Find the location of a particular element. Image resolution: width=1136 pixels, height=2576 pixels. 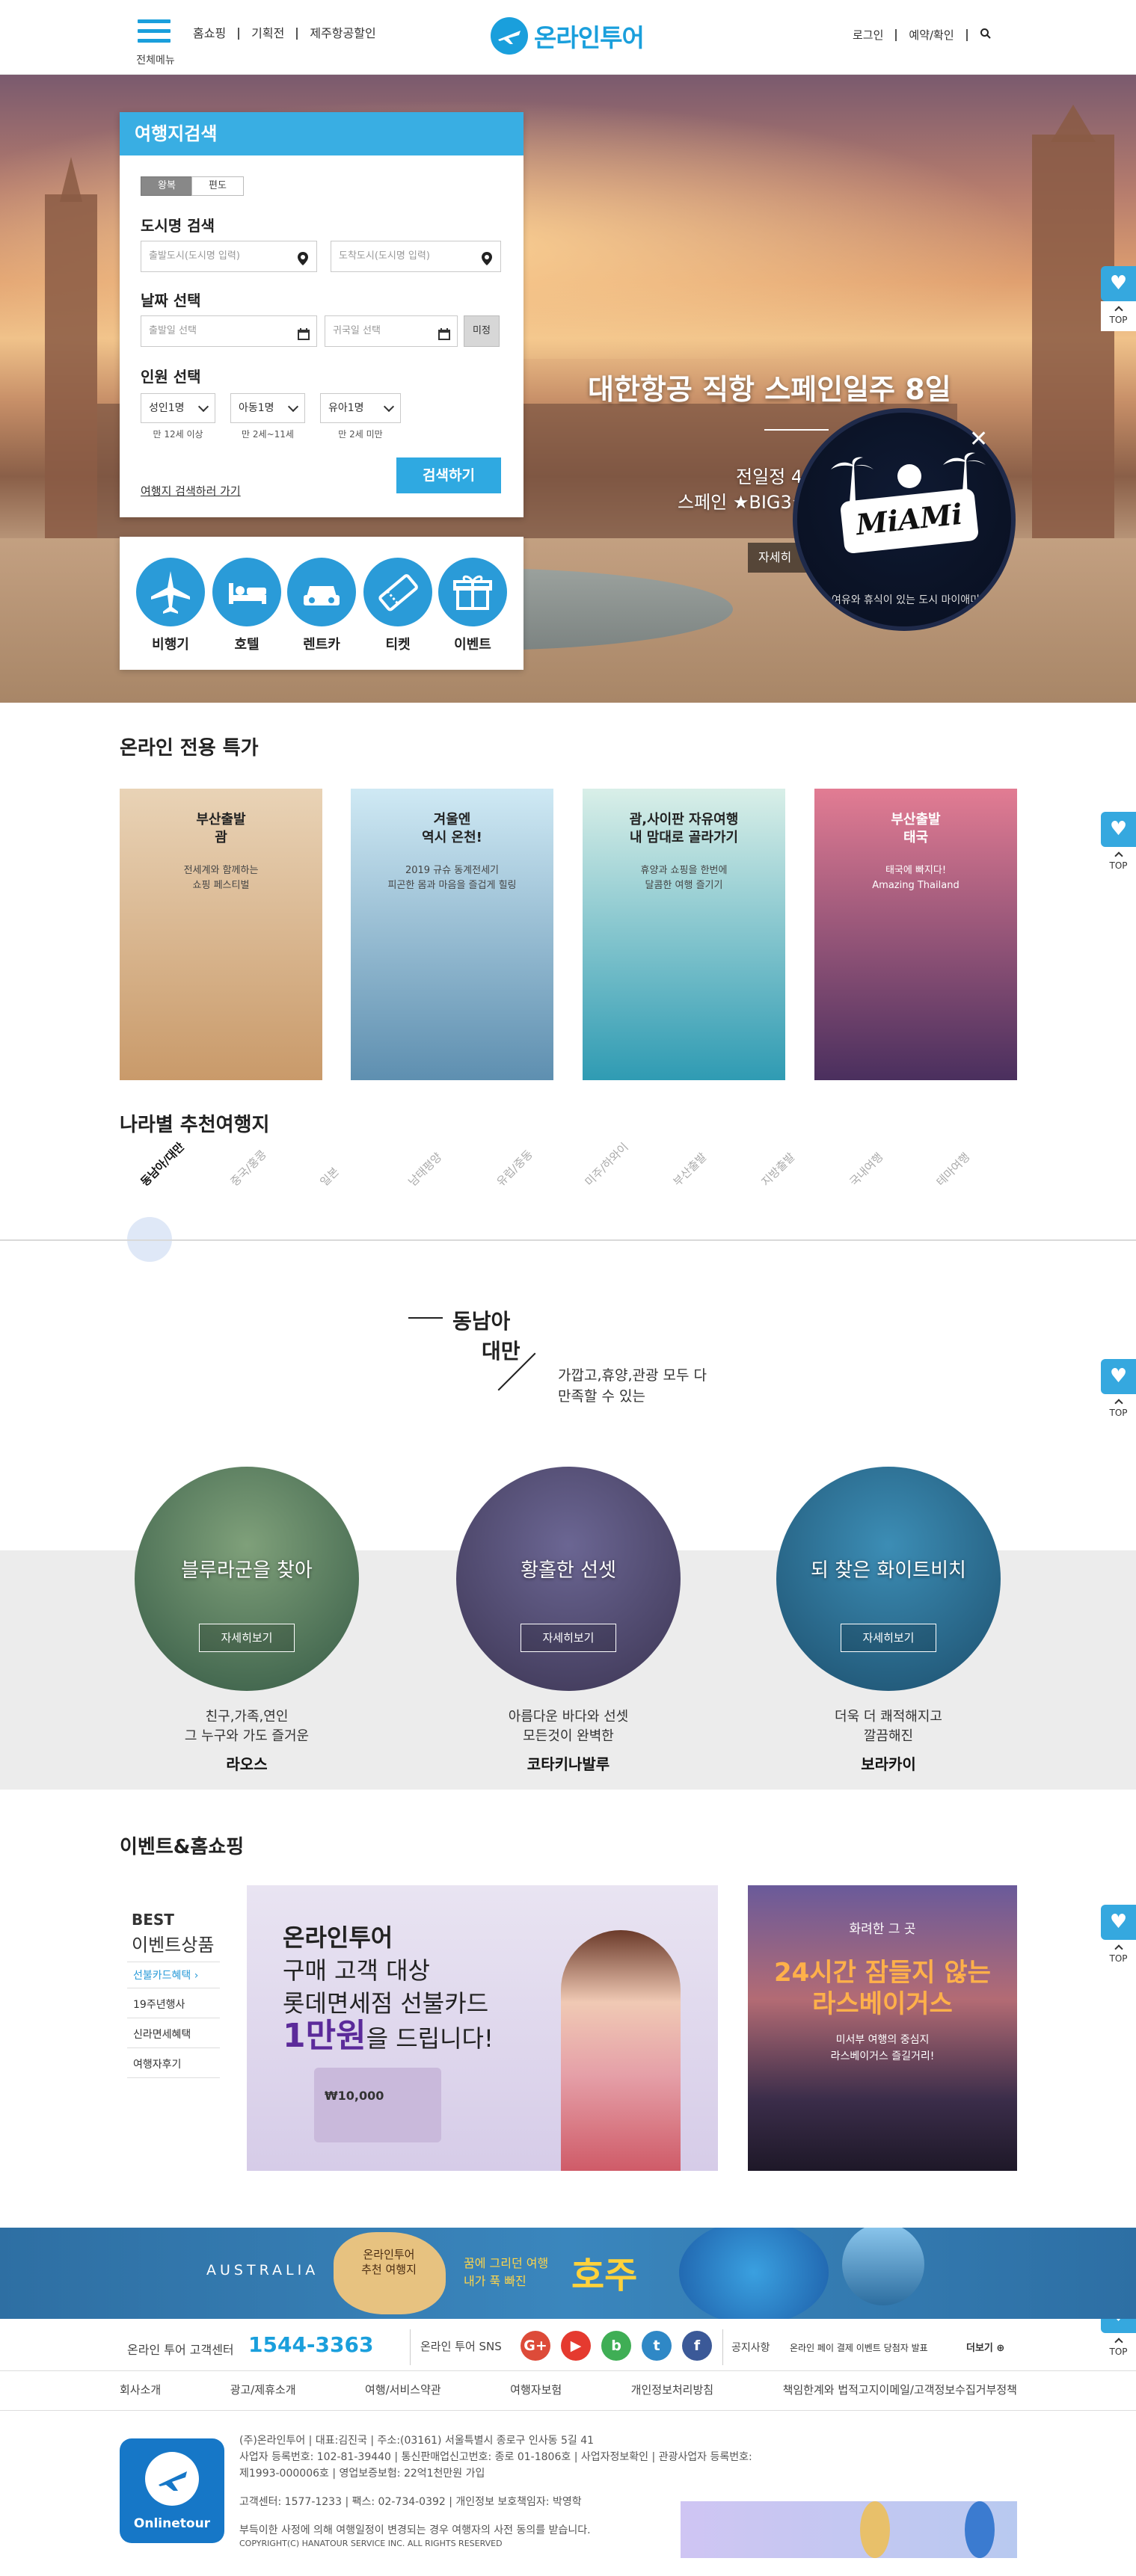

quick-rentcar: 렌트카 is located at coordinates (321, 605).